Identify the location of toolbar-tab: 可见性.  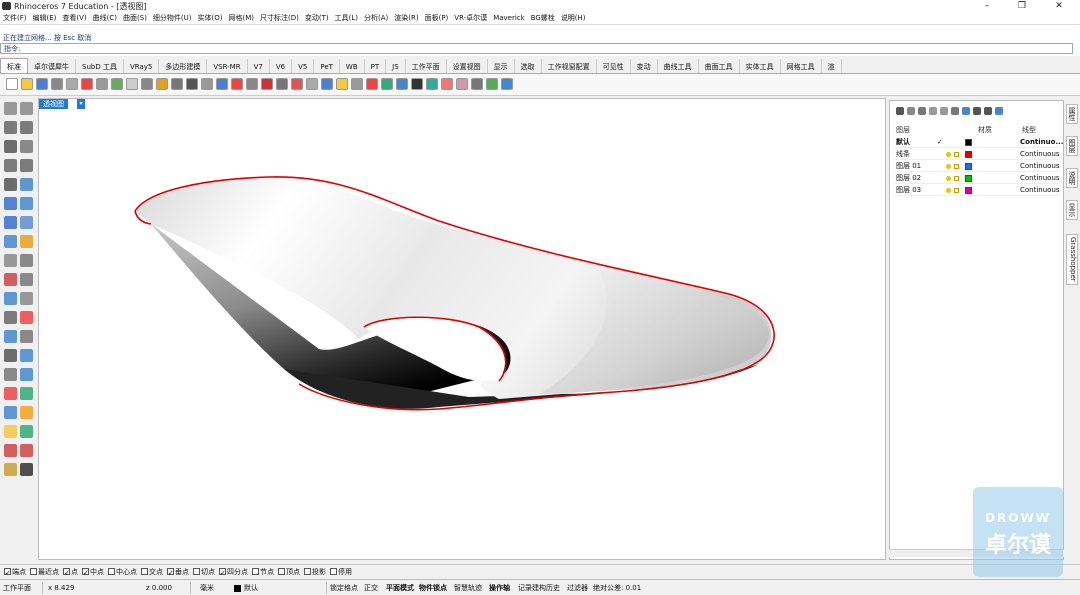
(614, 66).